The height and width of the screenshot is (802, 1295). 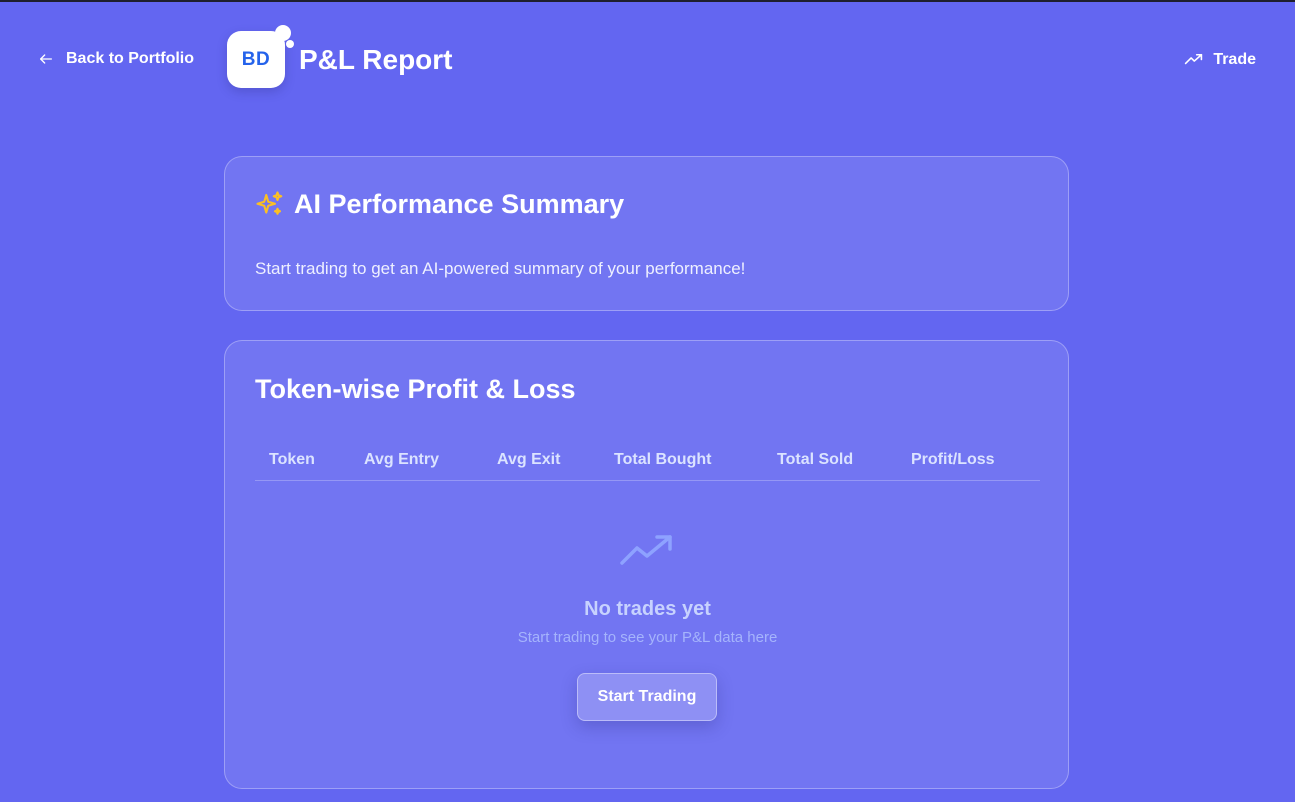 I want to click on trade-link: Trade, so click(x=1220, y=59).